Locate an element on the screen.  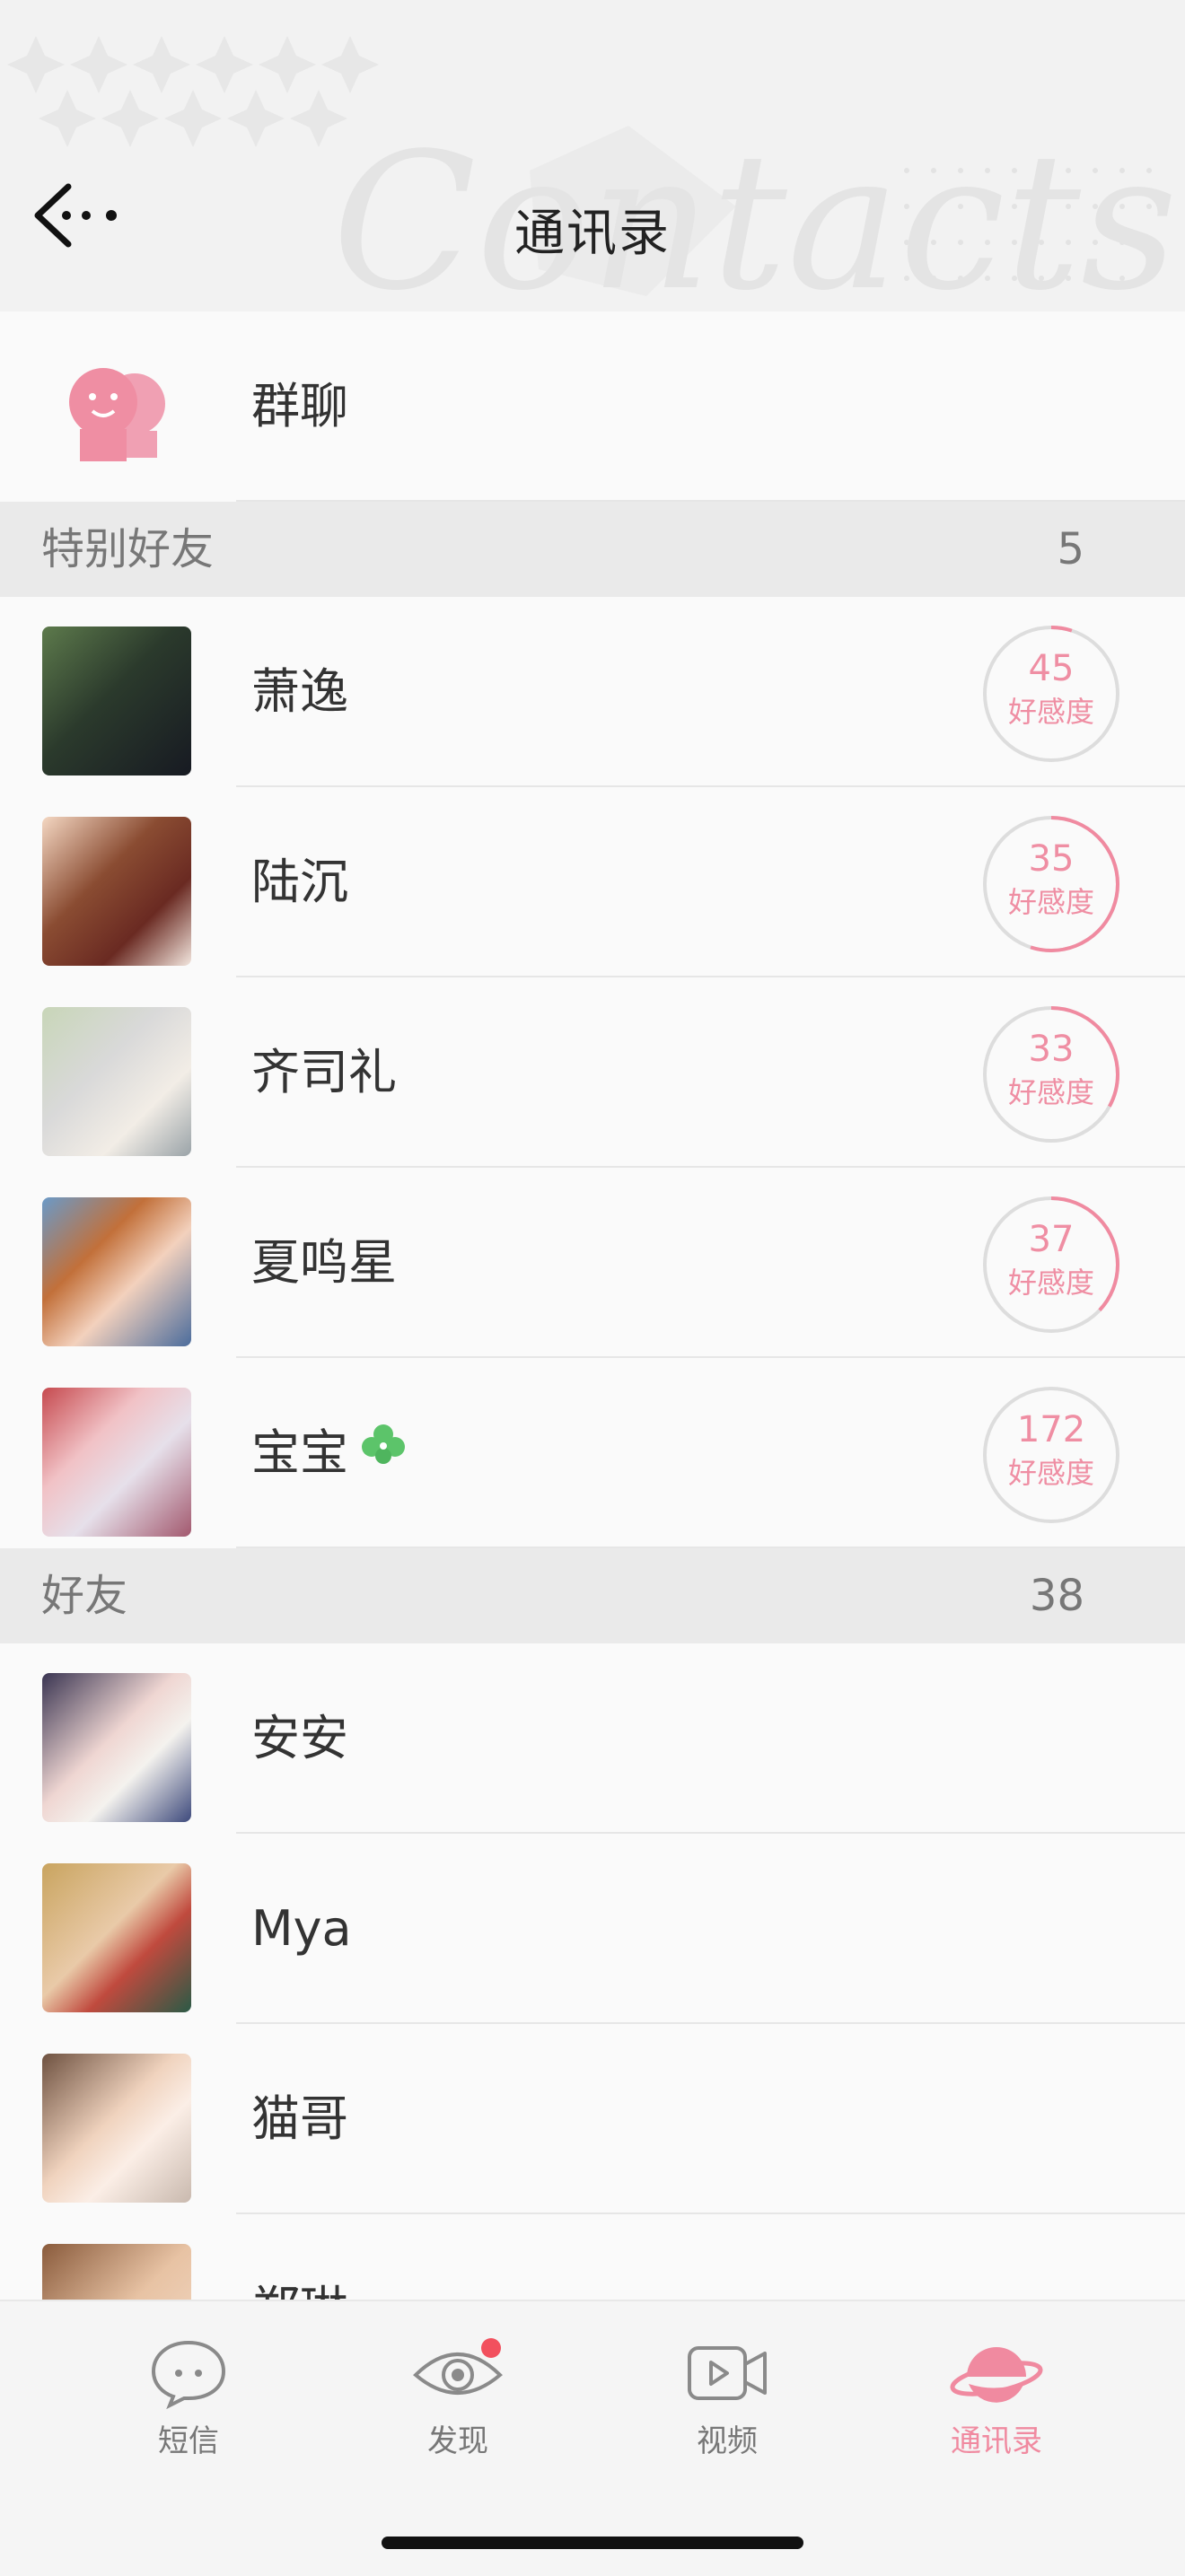
contact-name: 萧逸 is located at coordinates (299, 691).